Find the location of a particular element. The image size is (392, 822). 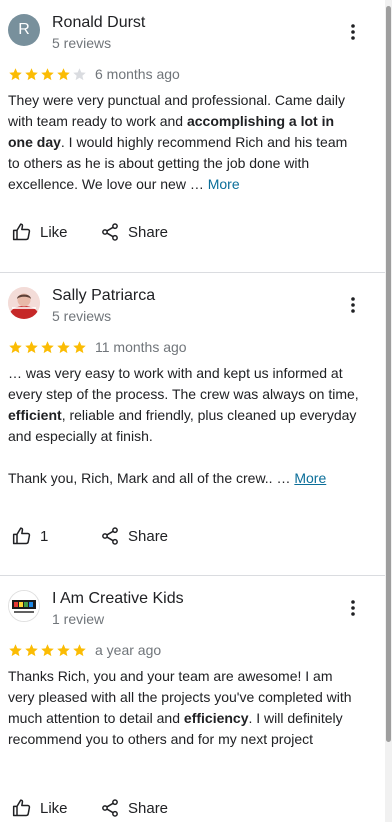

reviewer-avatar: R is located at coordinates (24, 30).